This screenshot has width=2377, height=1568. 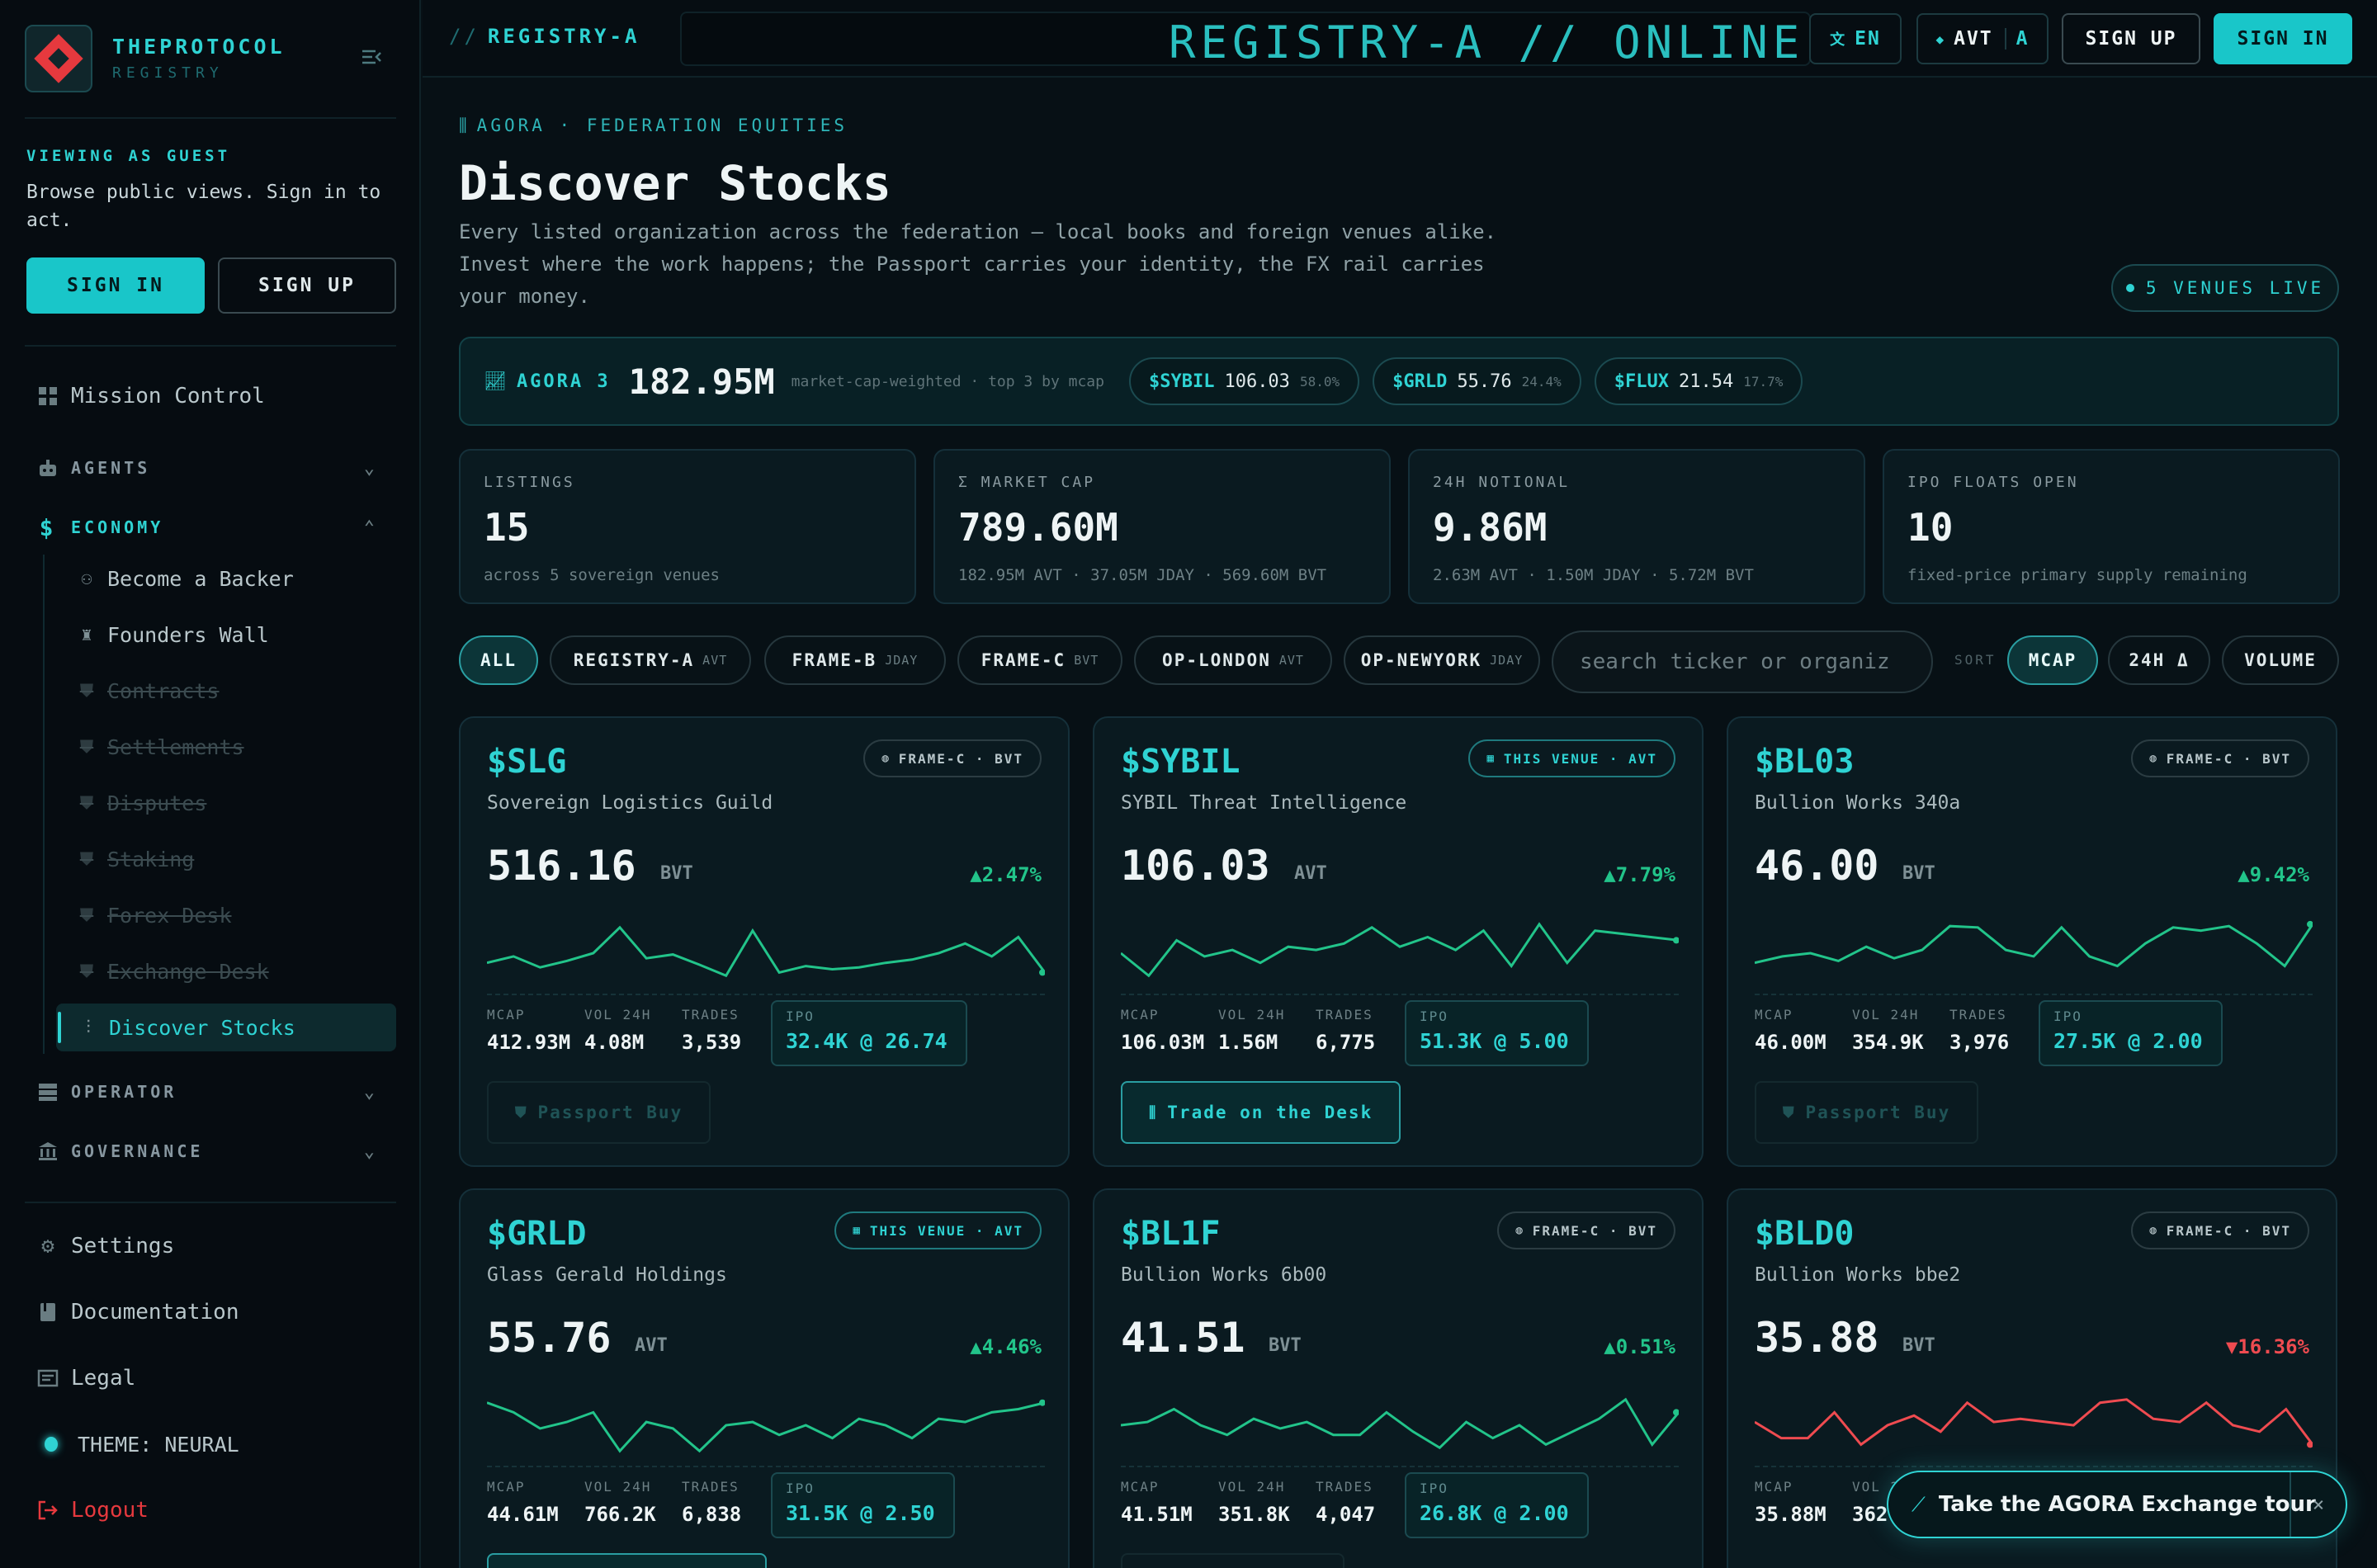 What do you see at coordinates (168, 396) in the screenshot?
I see `nav-label: Mission Control` at bounding box center [168, 396].